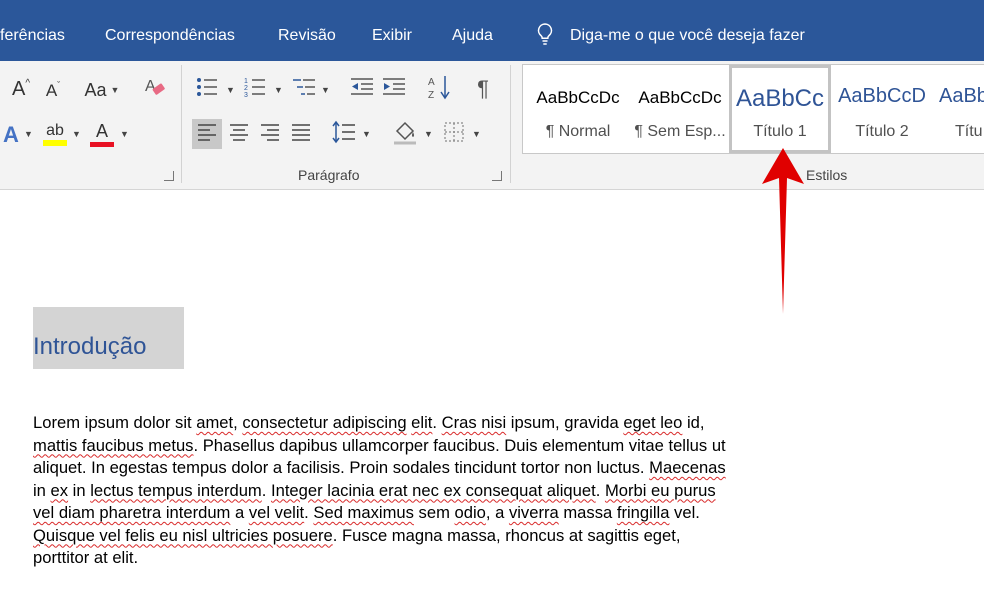 The height and width of the screenshot is (603, 984). I want to click on paragraph-line: porttitor at elit., so click(443, 558).